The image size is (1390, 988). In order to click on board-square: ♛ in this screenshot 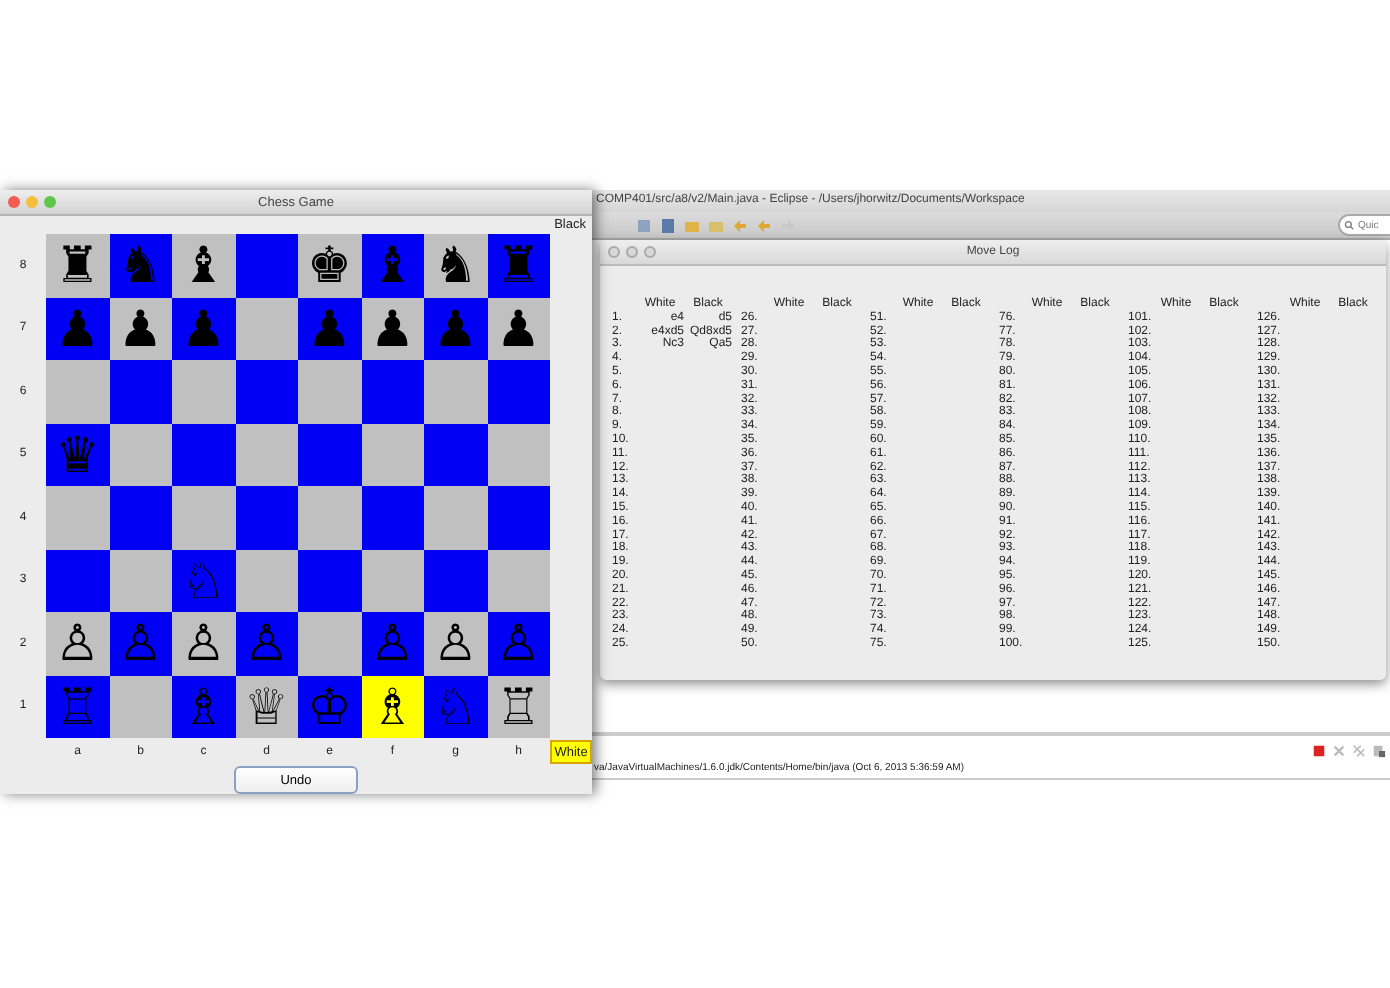, I will do `click(77, 454)`.